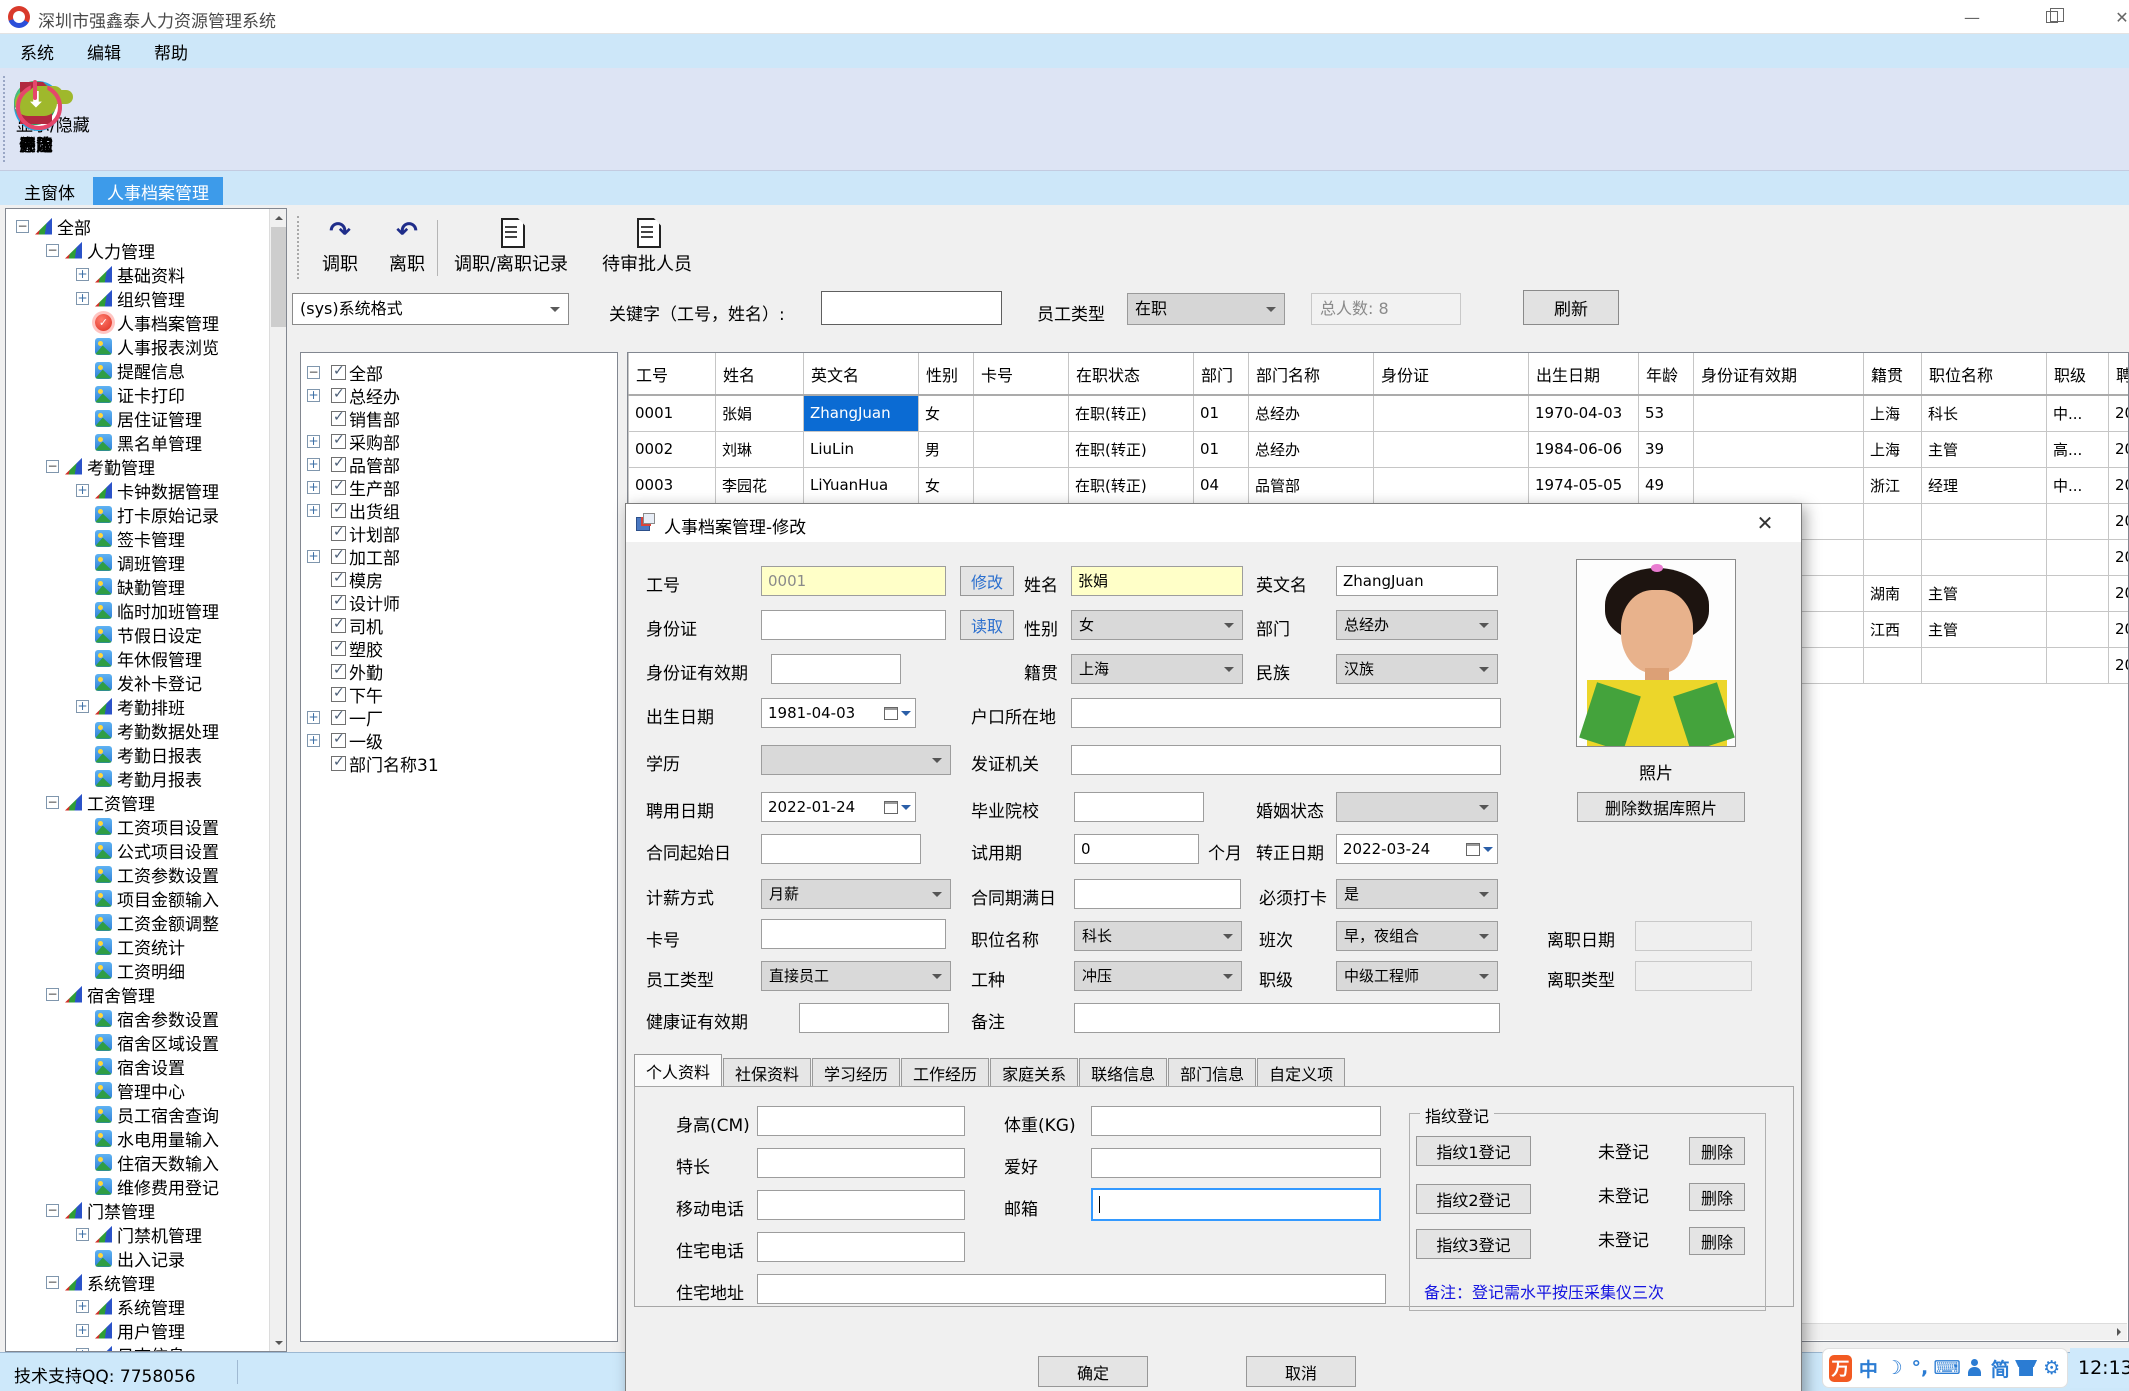 The image size is (2129, 1391). Describe the element at coordinates (137, 658) in the screenshot. I see `nav-tree-item: 年休假管理` at that location.